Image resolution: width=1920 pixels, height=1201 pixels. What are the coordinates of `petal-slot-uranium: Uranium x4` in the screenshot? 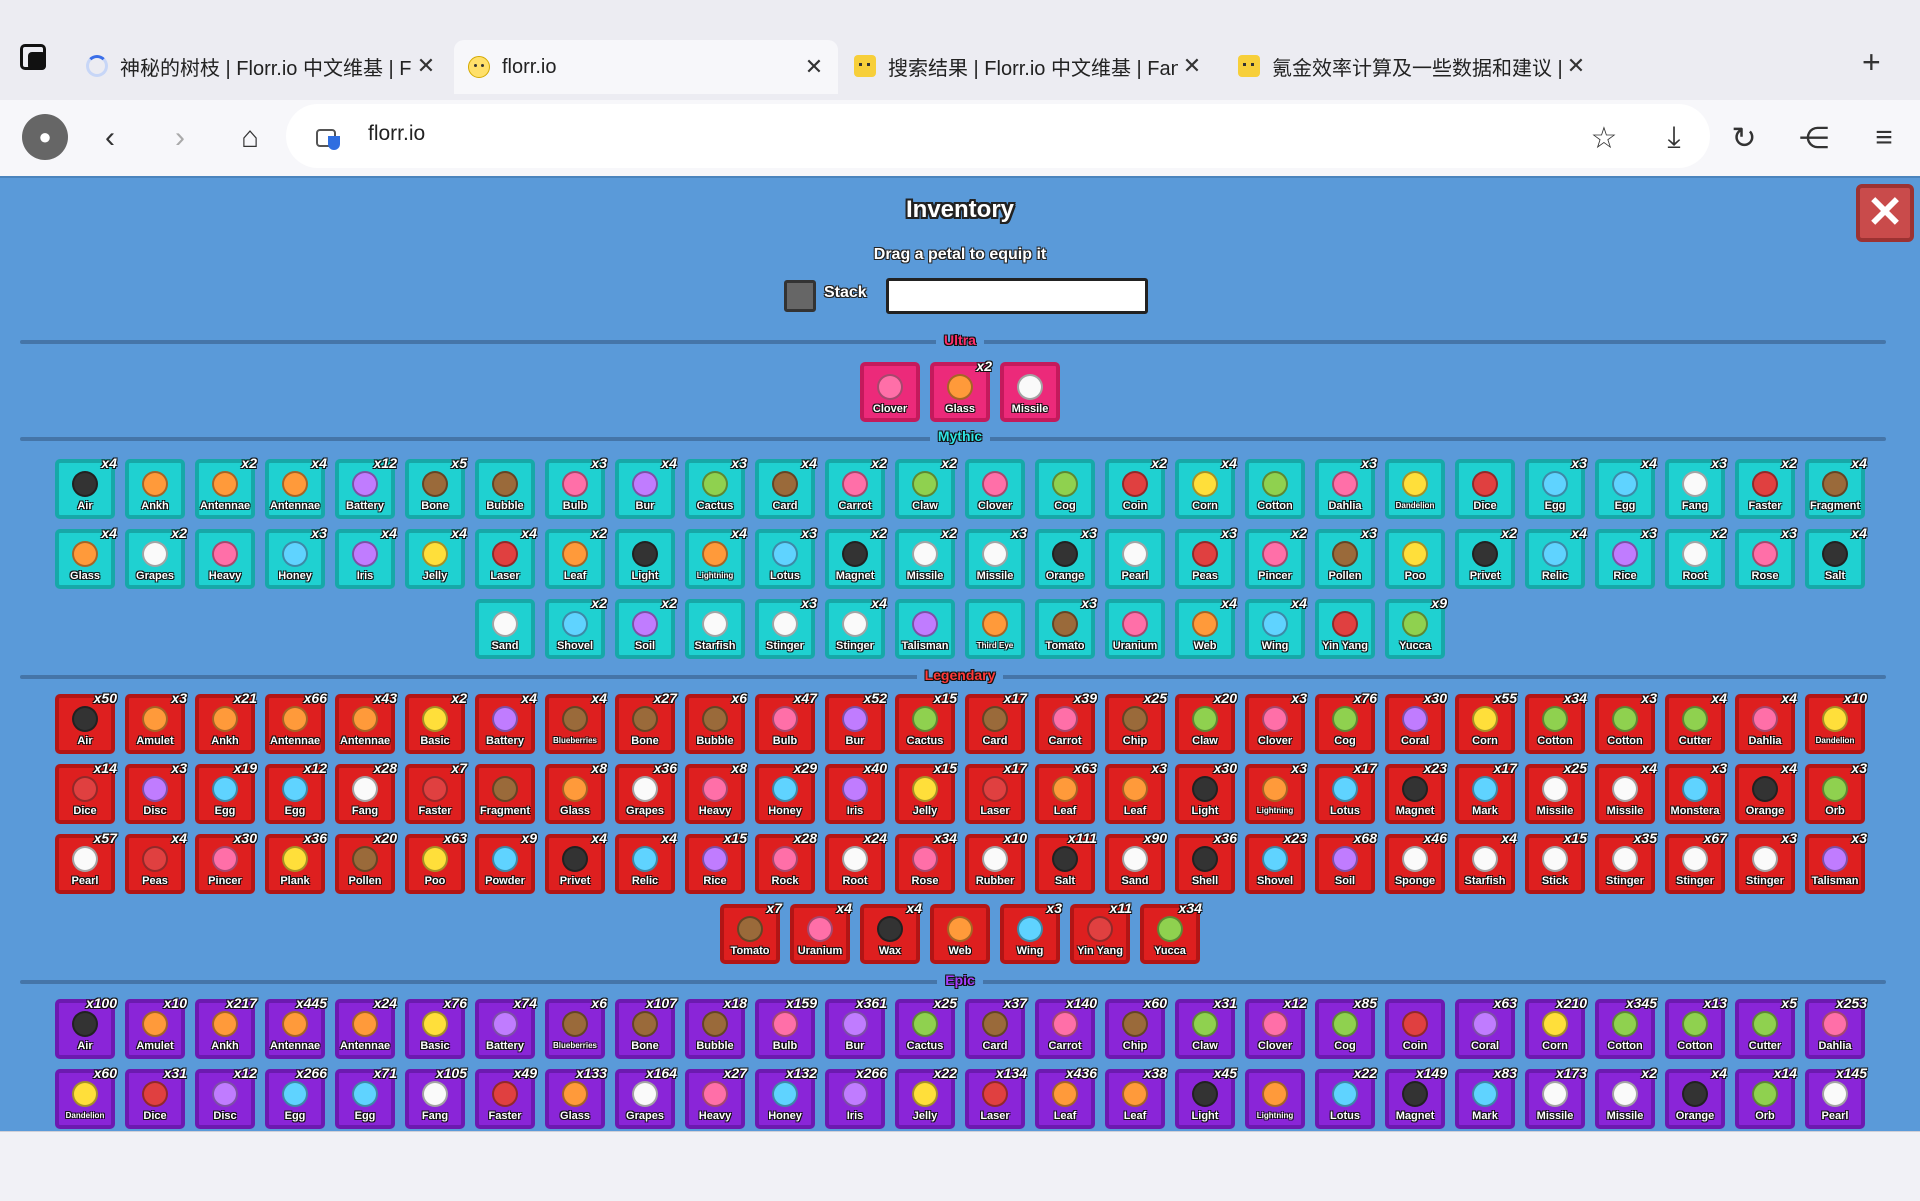 It's located at (821, 932).